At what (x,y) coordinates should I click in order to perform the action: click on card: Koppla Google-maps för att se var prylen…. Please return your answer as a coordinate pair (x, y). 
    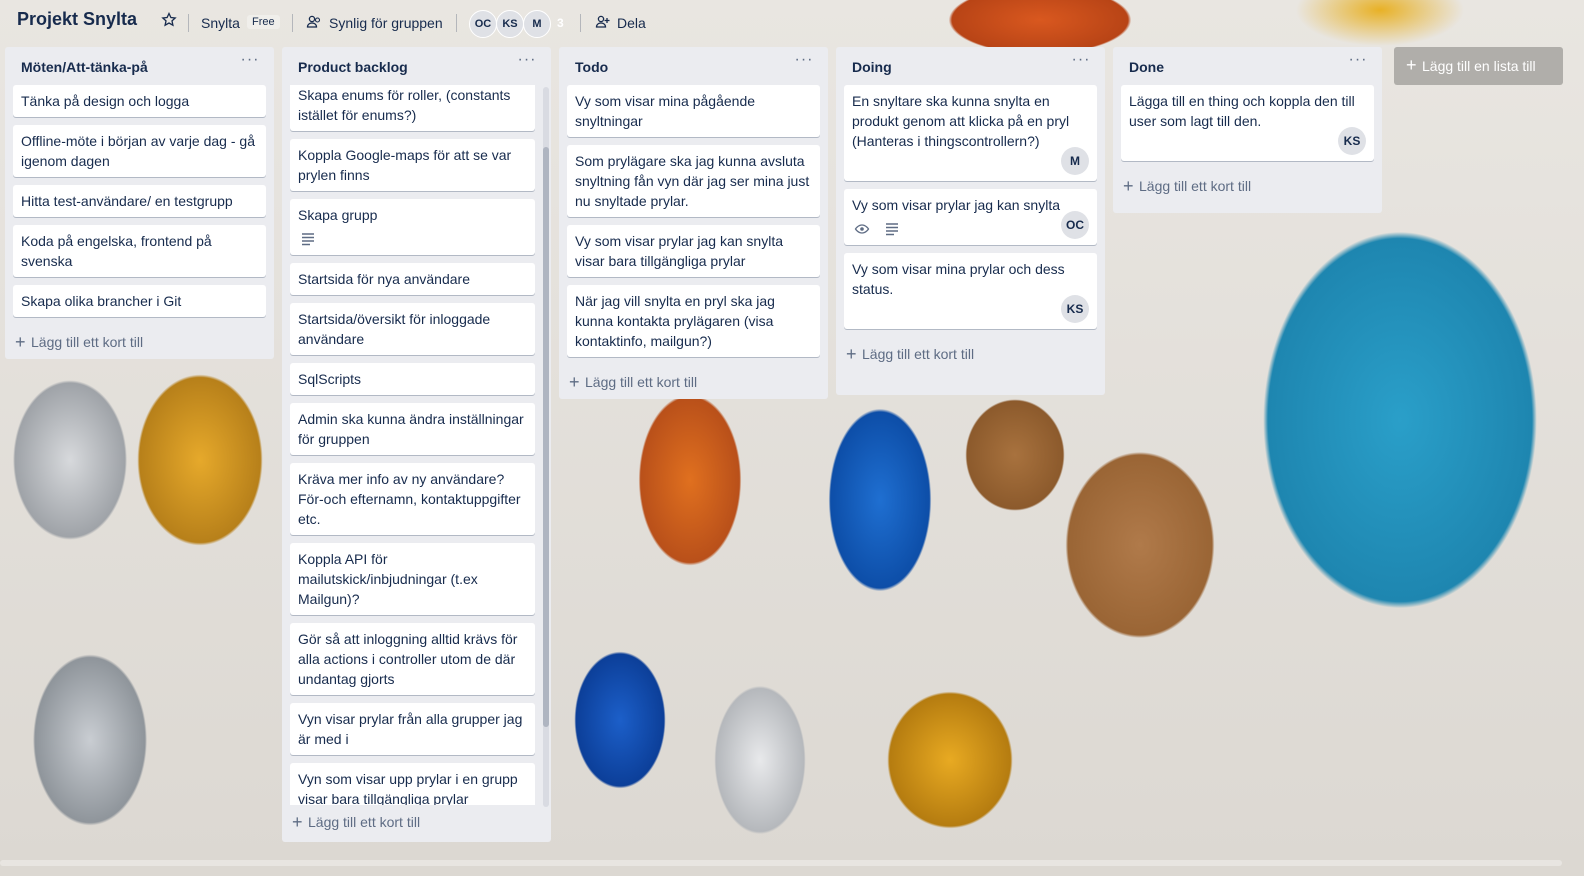
    Looking at the image, I should click on (412, 165).